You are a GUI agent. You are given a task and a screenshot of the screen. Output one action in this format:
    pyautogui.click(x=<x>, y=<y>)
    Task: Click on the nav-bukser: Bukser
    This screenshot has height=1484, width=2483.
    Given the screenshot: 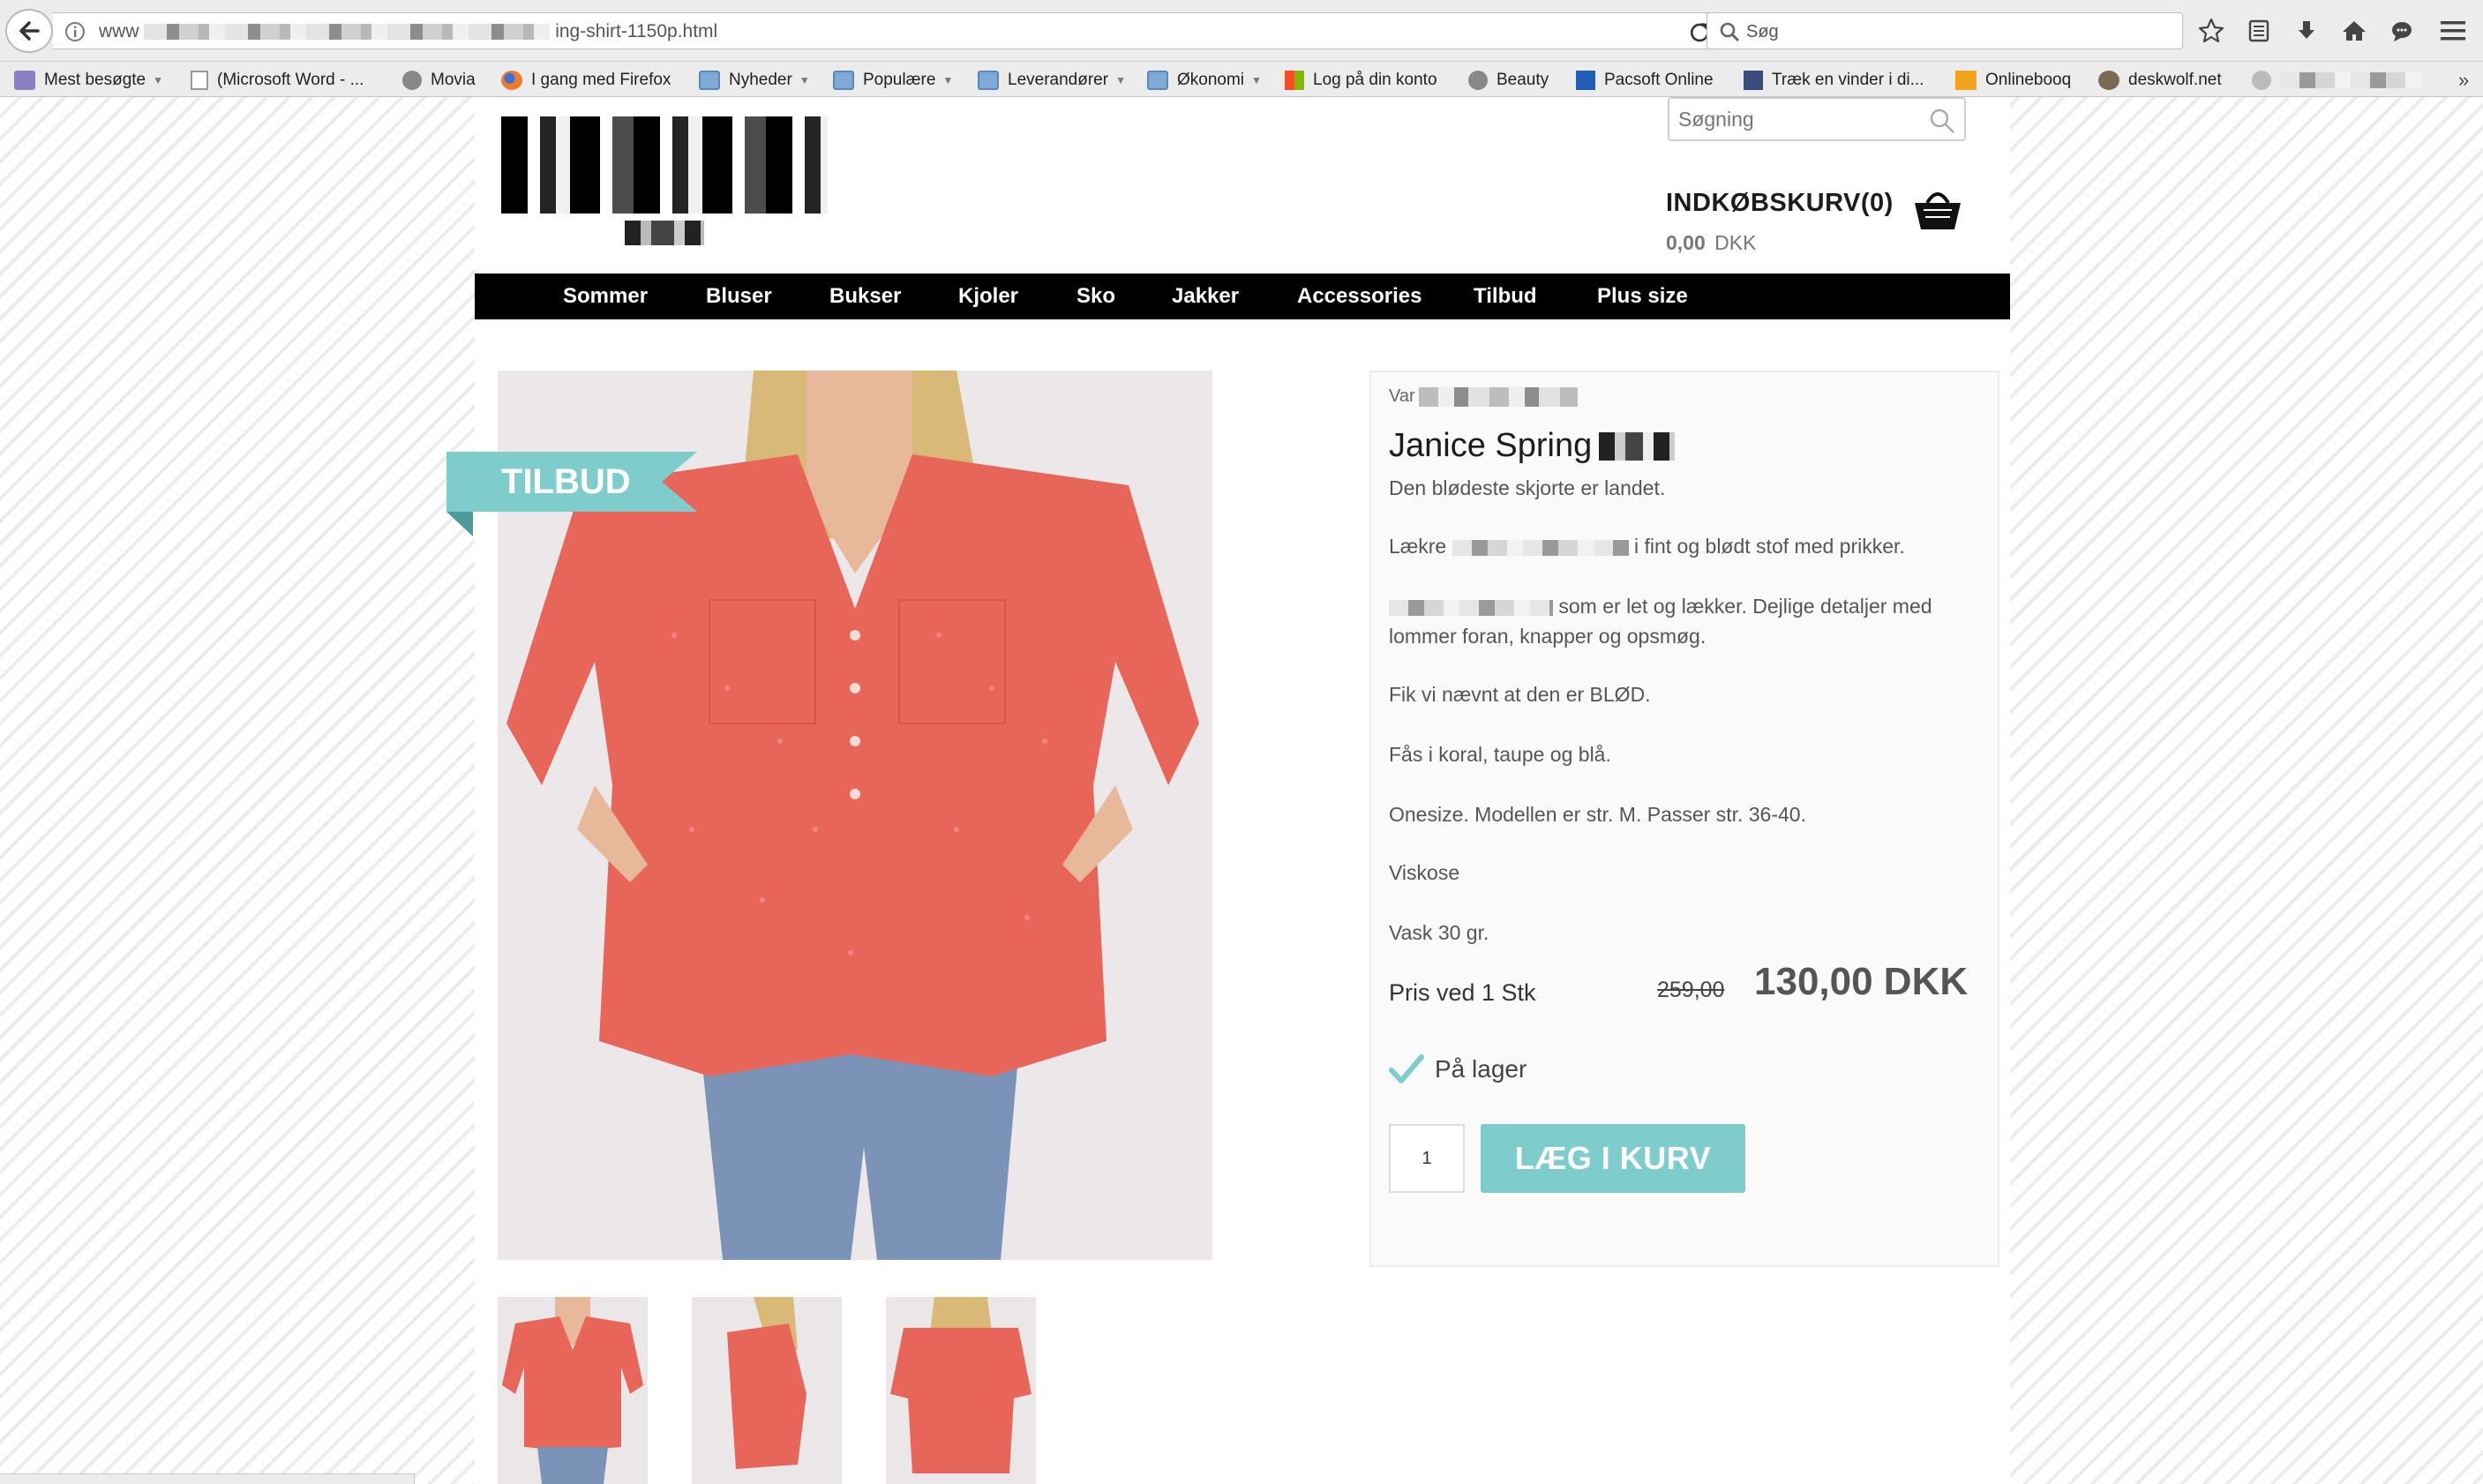 What is the action you would take?
    pyautogui.click(x=865, y=296)
    